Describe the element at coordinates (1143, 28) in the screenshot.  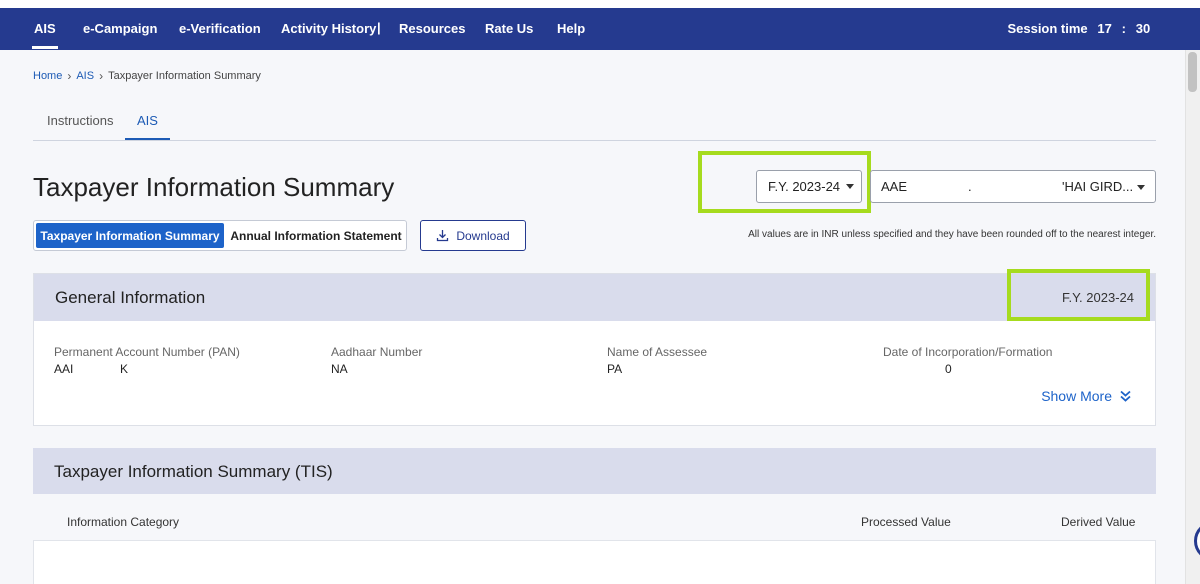
I see `session-seconds: 30` at that location.